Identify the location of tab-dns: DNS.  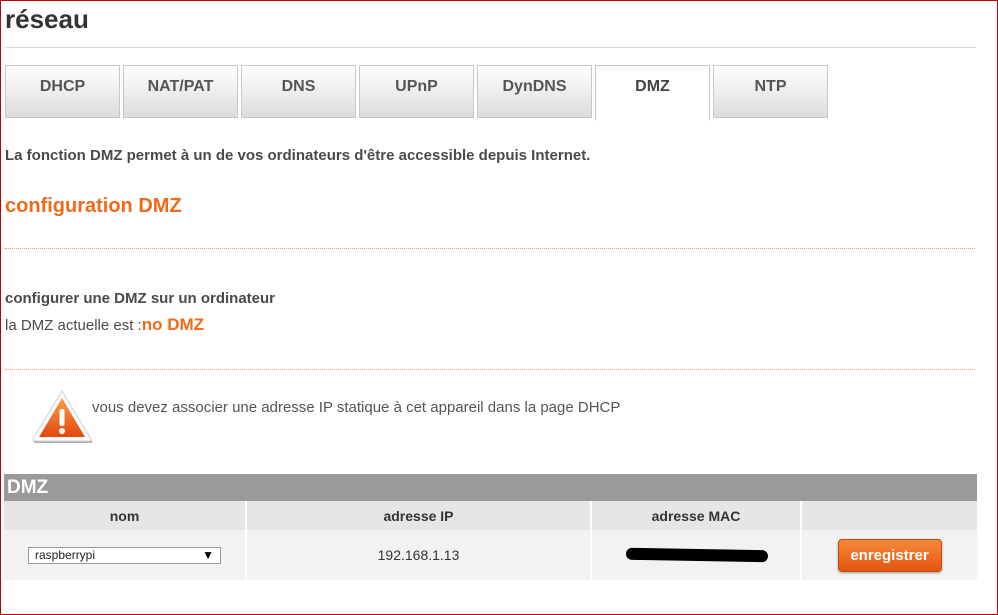
(298, 91).